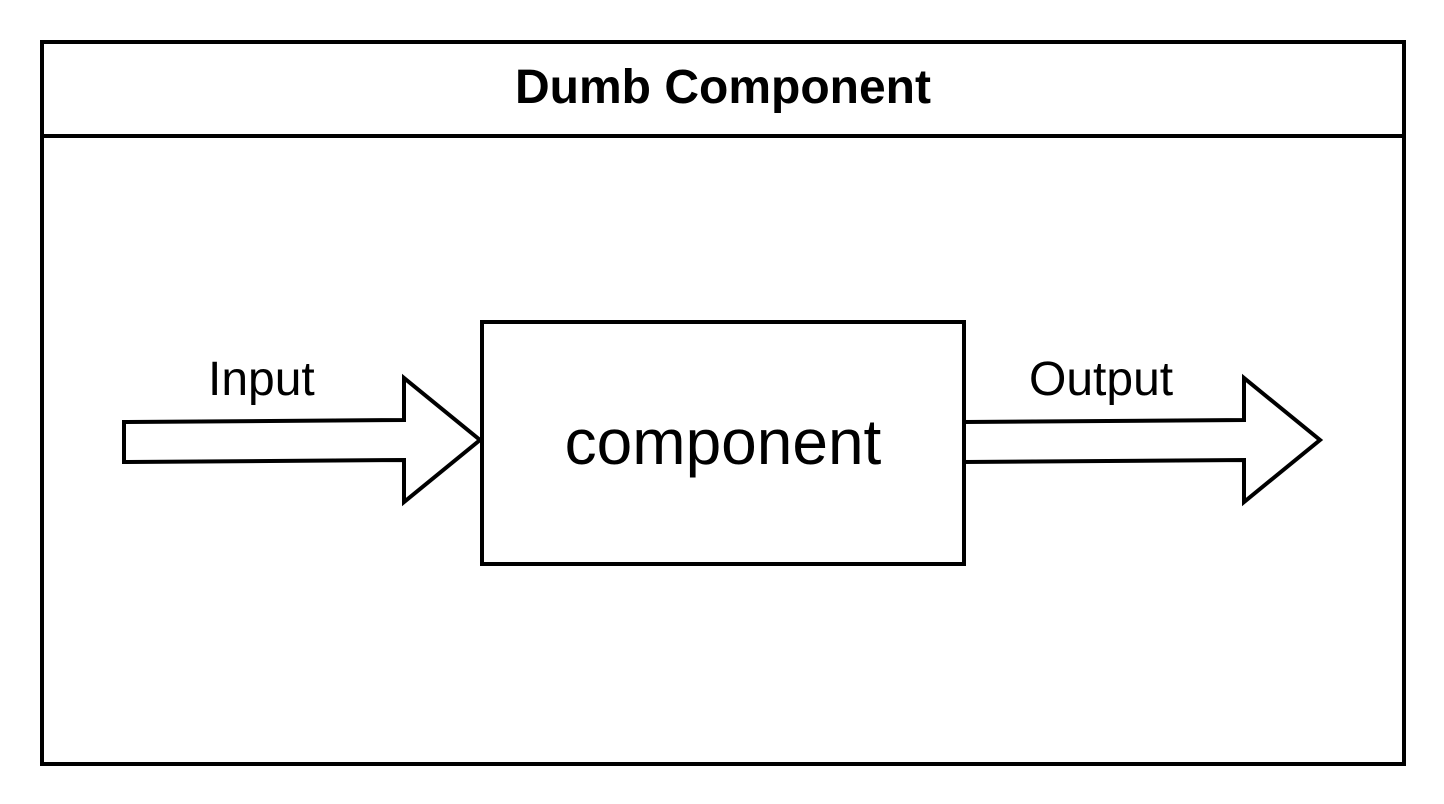 This screenshot has height=804, width=1444. I want to click on component-label: component, so click(723, 442).